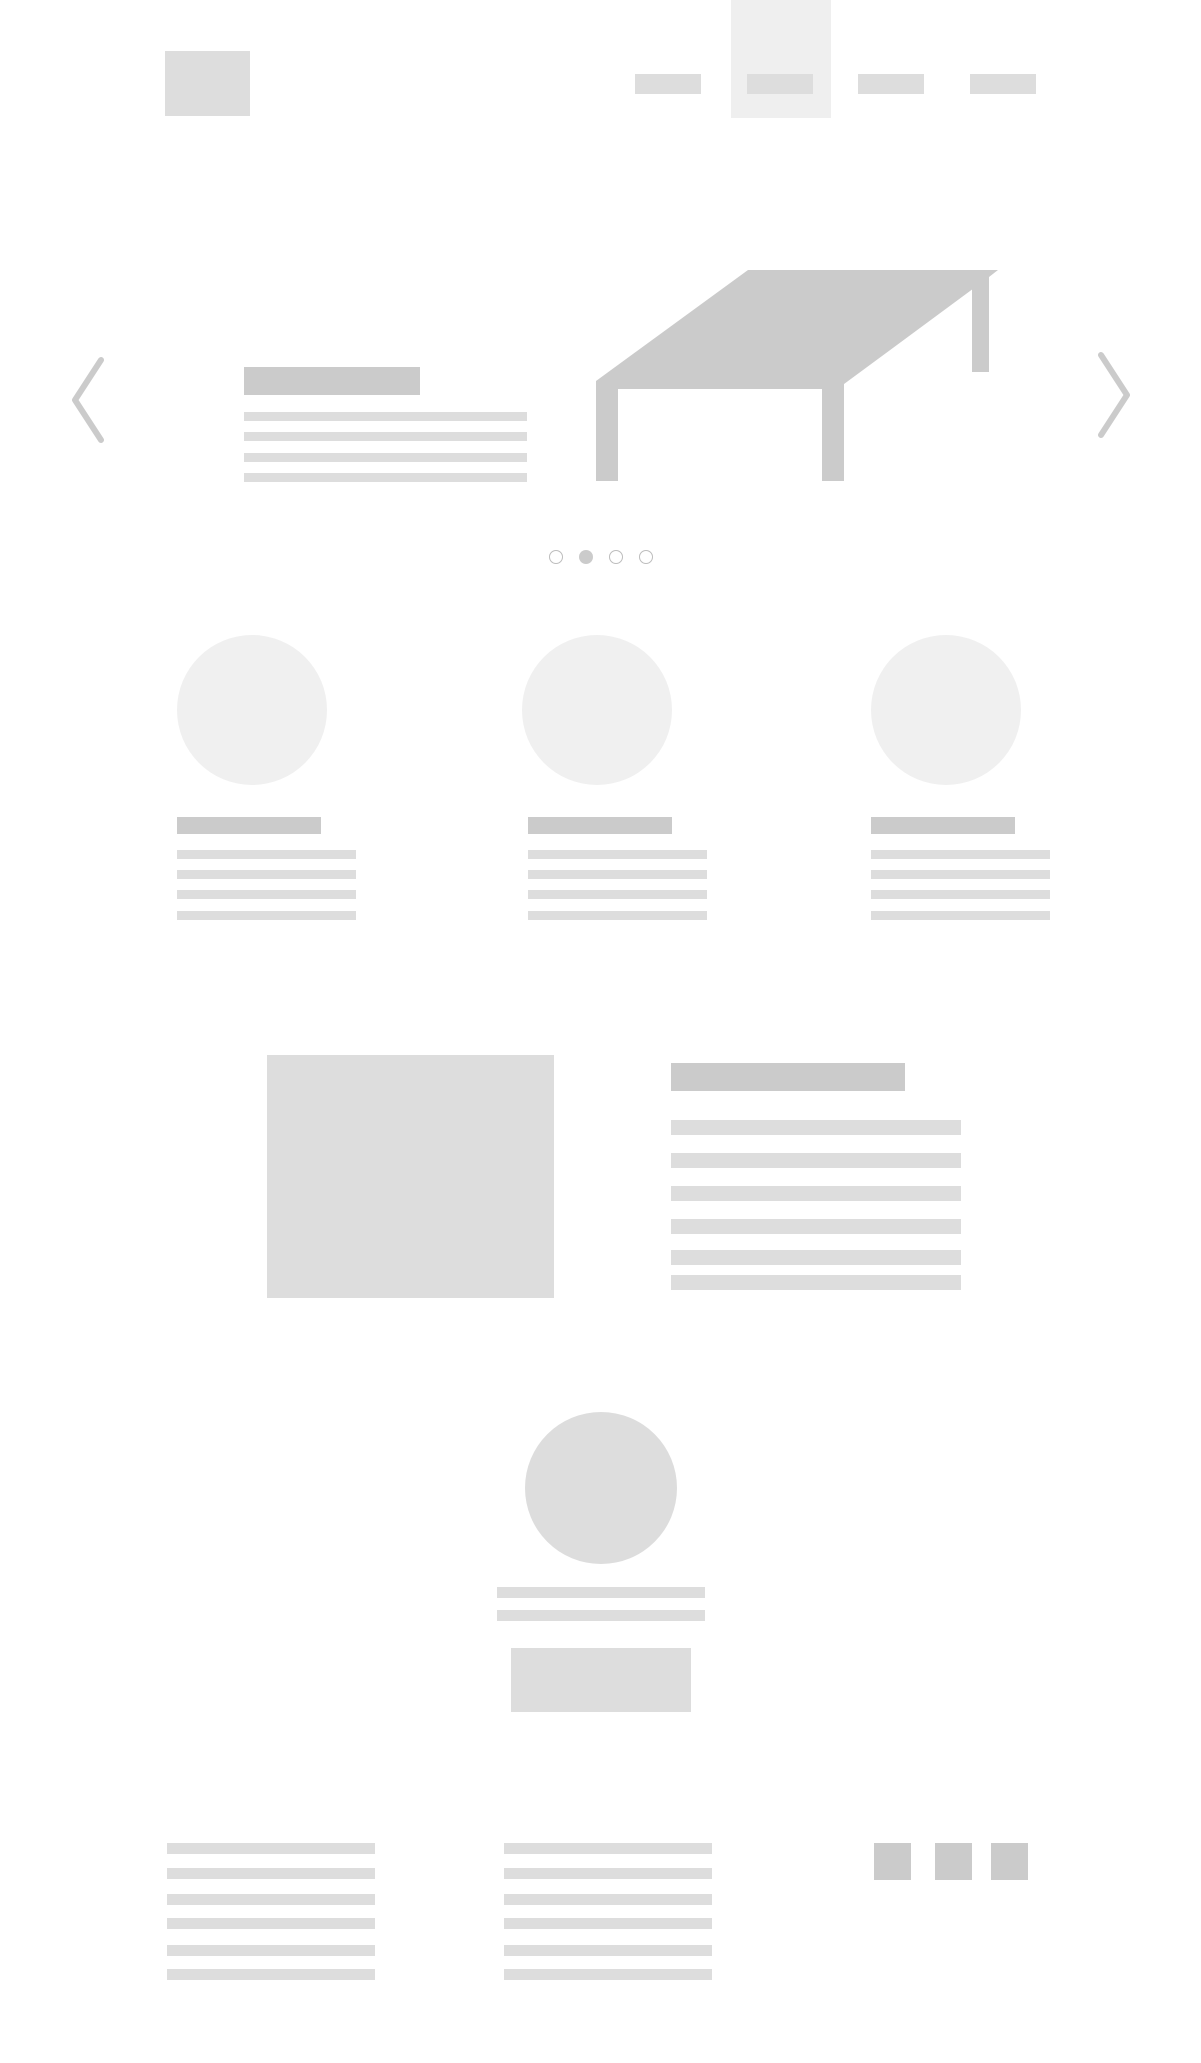  What do you see at coordinates (207, 83) in the screenshot?
I see `logo` at bounding box center [207, 83].